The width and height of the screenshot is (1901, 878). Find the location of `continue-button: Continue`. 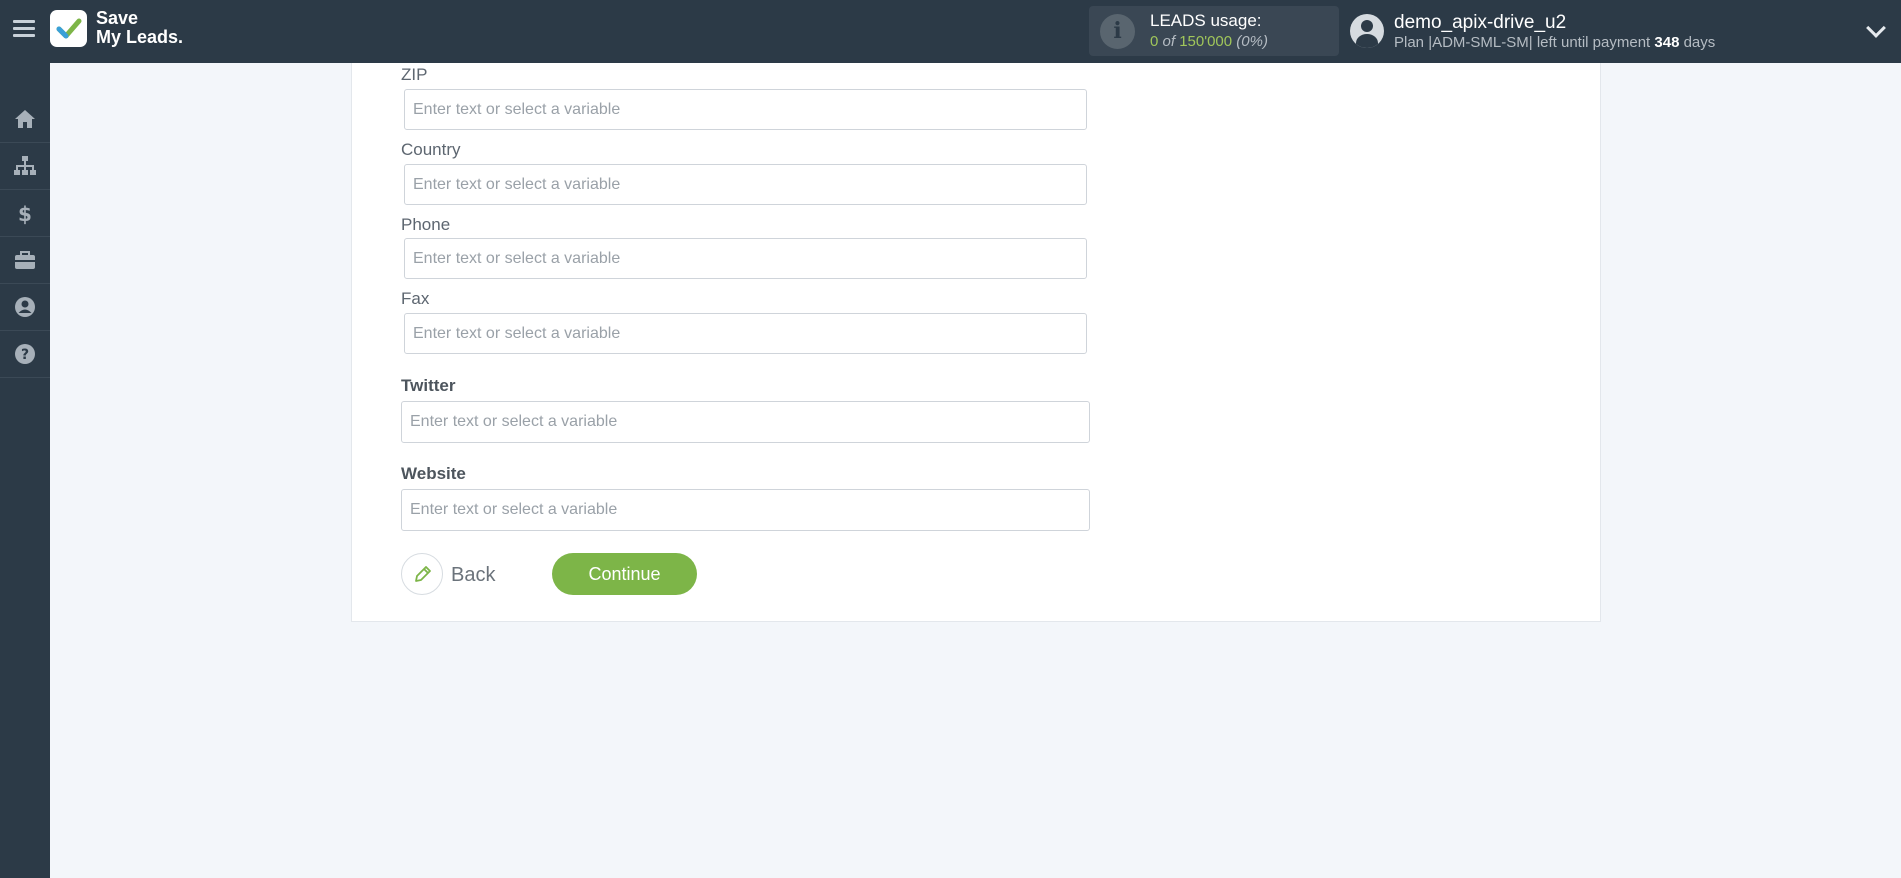

continue-button: Continue is located at coordinates (624, 574).